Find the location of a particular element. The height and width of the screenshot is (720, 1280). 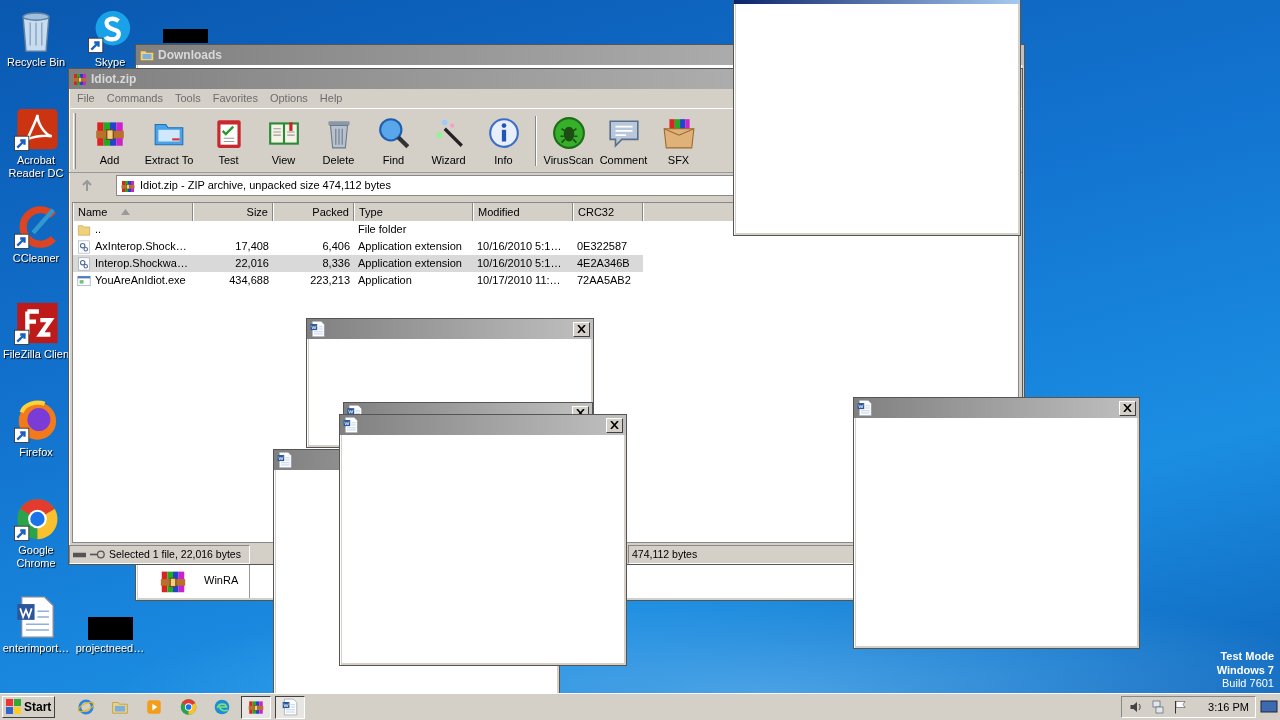

info-icon is located at coordinates (503, 132).